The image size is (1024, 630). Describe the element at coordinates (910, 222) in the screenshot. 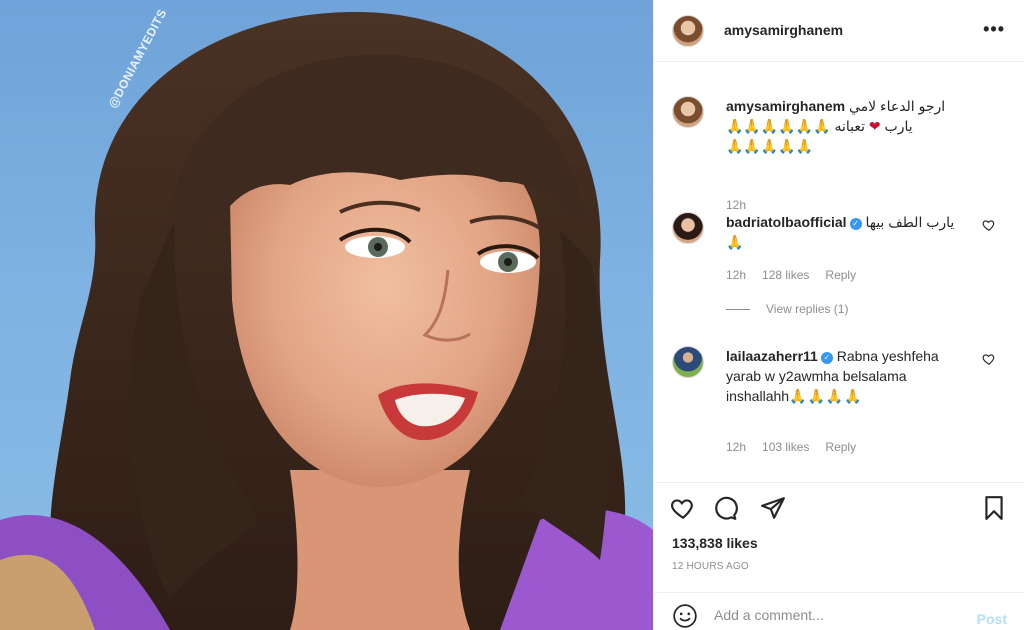

I see `comment-text: يارب الطف بيها` at that location.